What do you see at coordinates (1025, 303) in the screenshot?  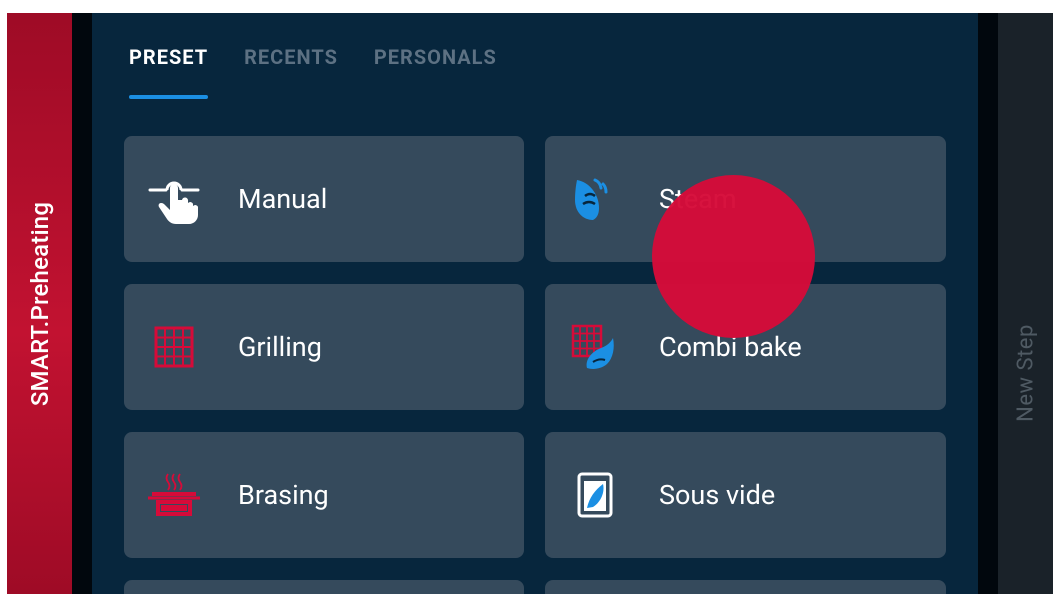 I see `new-step-panel: New Step` at bounding box center [1025, 303].